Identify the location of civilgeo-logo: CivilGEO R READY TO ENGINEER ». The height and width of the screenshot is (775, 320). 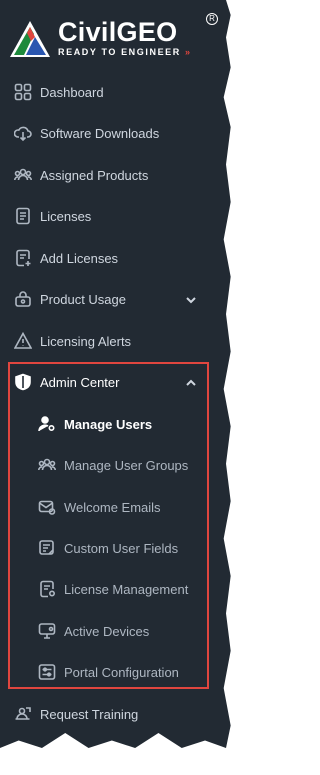
(115, 36).